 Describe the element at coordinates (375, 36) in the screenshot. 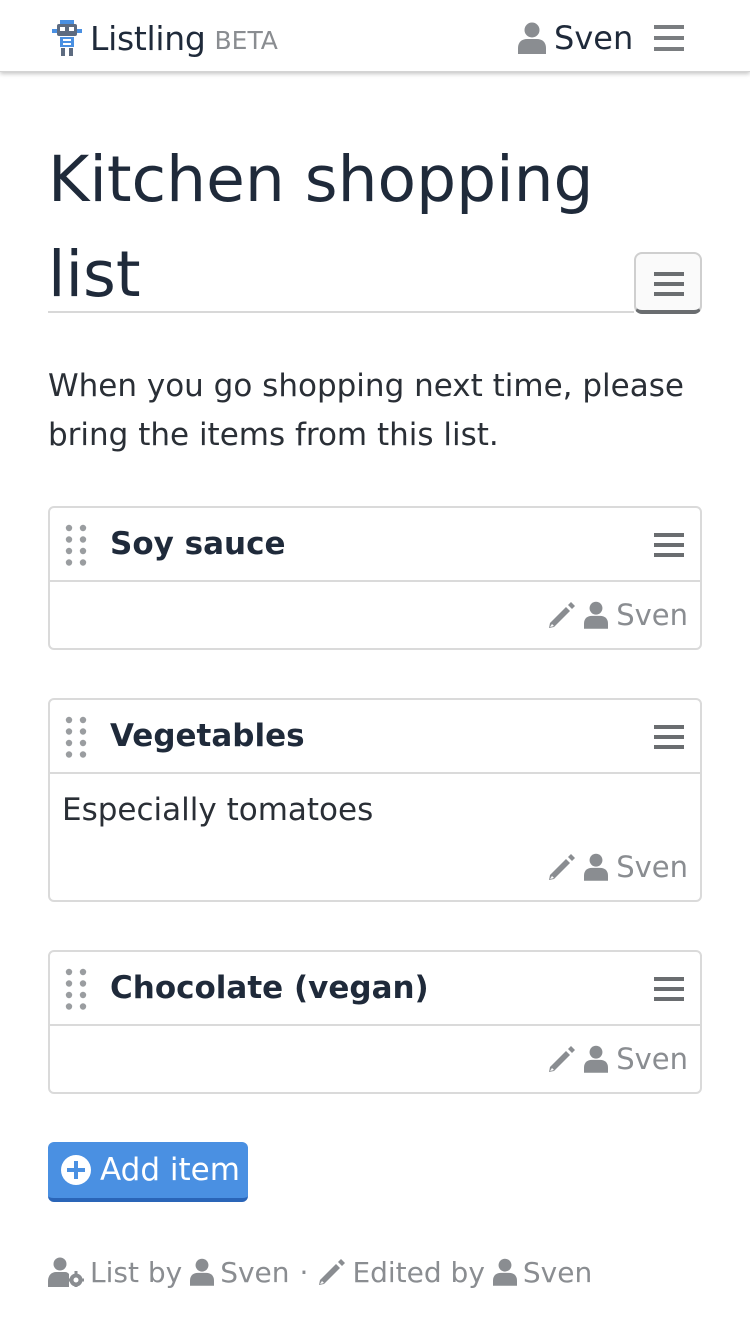

I see `top-navbar: Listling BETA Sven` at that location.